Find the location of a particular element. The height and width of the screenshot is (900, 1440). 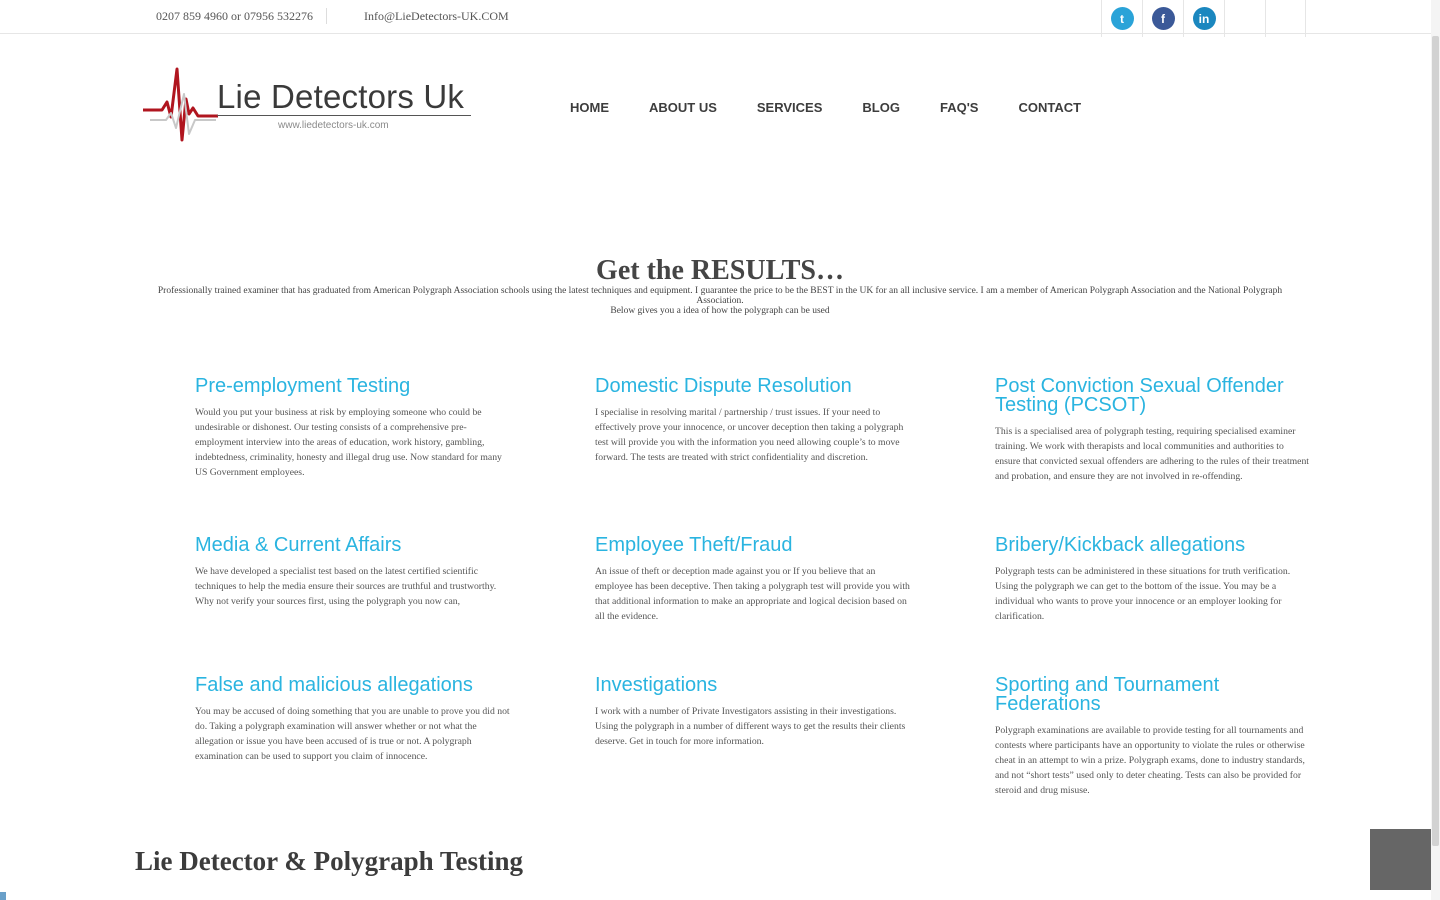

page-scrollbar is located at coordinates (1435, 450).